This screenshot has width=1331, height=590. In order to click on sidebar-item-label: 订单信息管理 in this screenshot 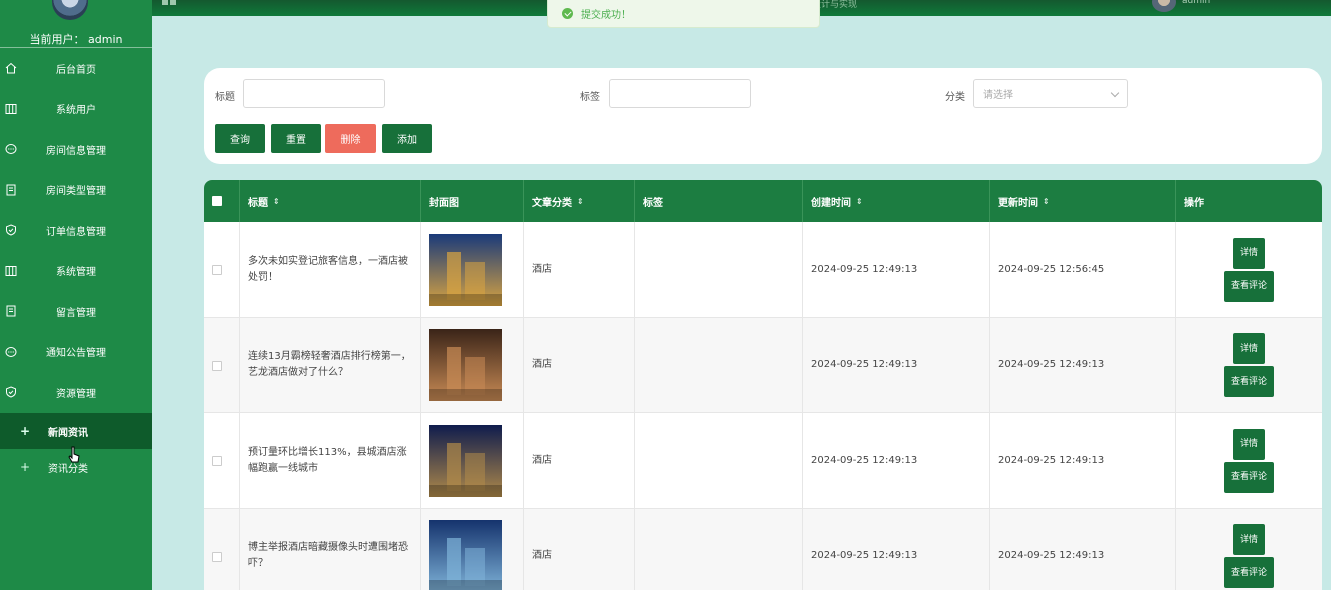, I will do `click(76, 232)`.